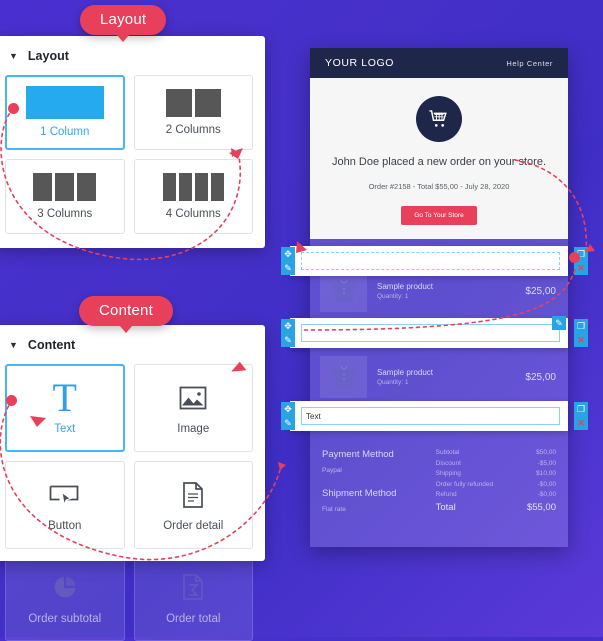 The width and height of the screenshot is (603, 641). I want to click on content-panel-title: Content, so click(51, 345).